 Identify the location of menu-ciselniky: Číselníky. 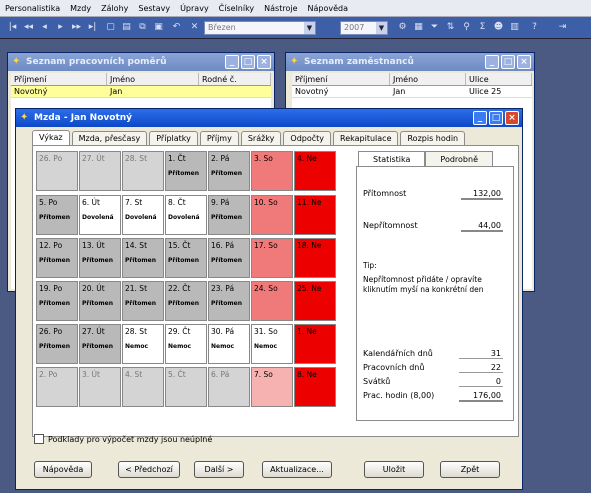
(237, 8).